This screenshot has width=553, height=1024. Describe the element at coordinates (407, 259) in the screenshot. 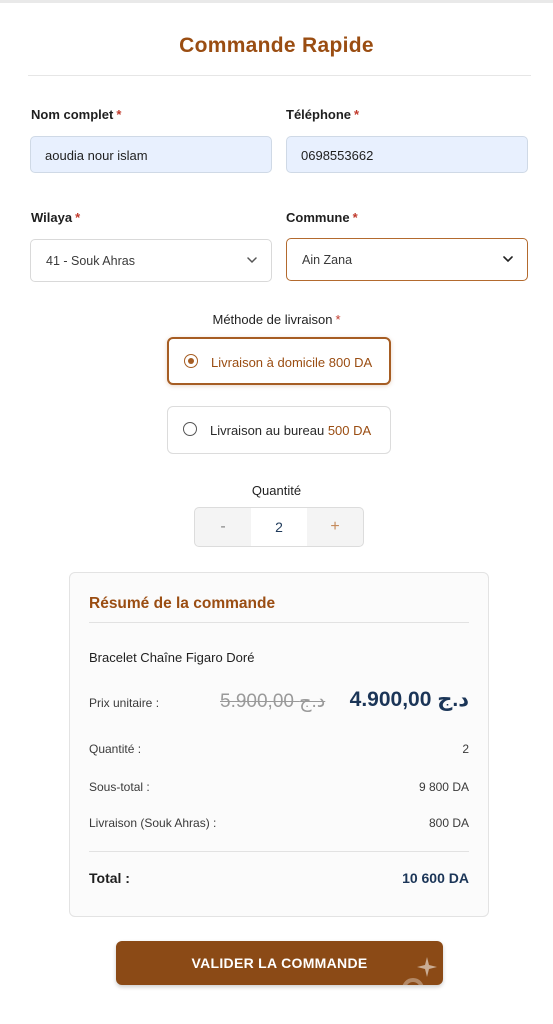

I see `commune-select: Ain Zana` at that location.